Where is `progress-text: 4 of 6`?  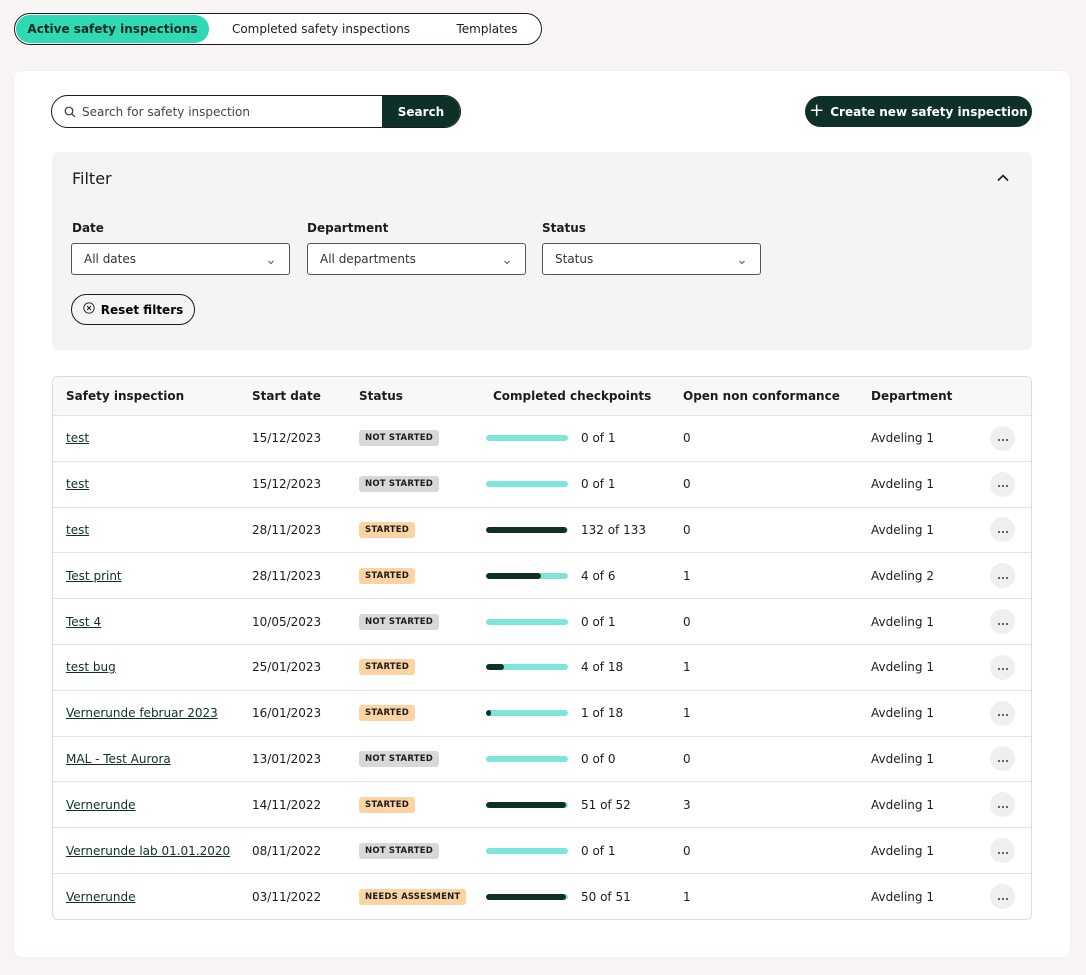
progress-text: 4 of 6 is located at coordinates (598, 575).